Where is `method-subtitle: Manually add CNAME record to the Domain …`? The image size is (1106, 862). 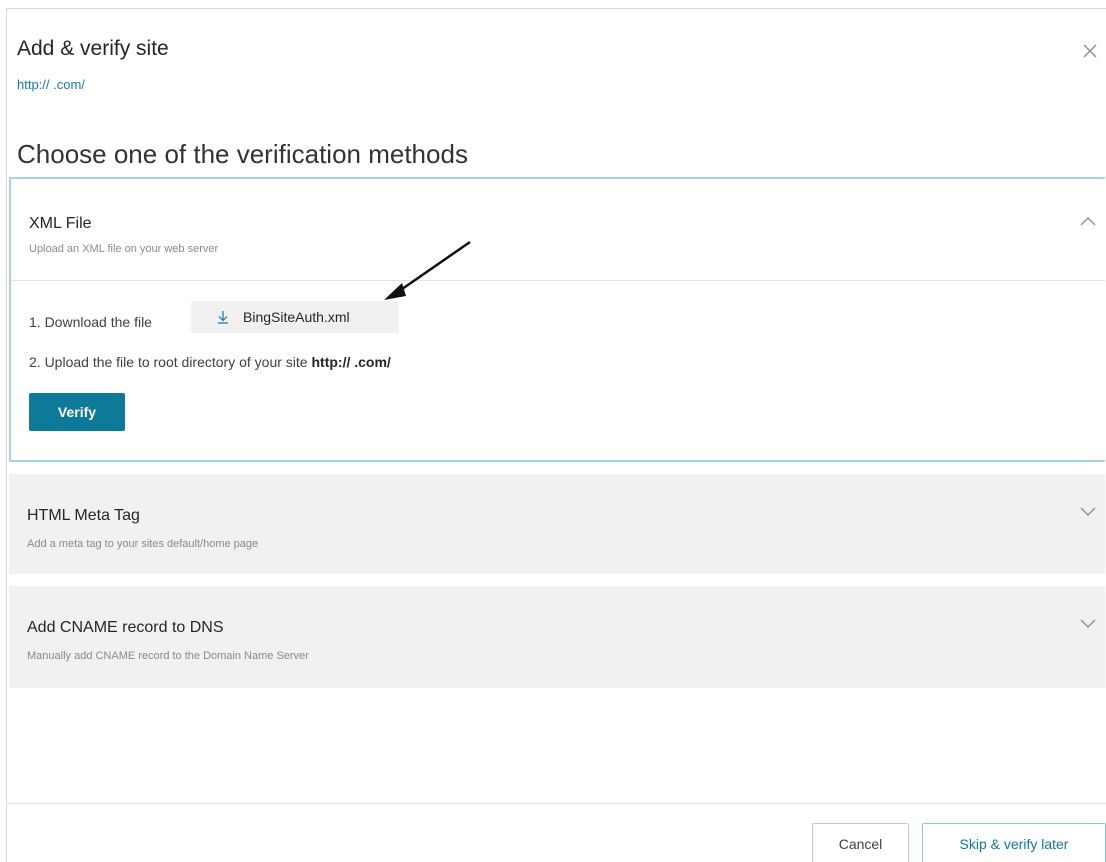 method-subtitle: Manually add CNAME record to the Domain … is located at coordinates (168, 656).